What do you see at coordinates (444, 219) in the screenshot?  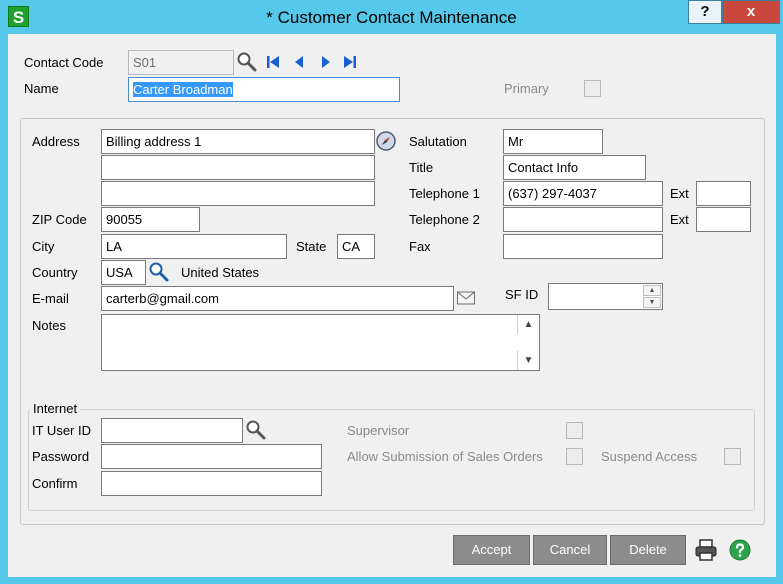 I see `telephone2-label: Telephone 2` at bounding box center [444, 219].